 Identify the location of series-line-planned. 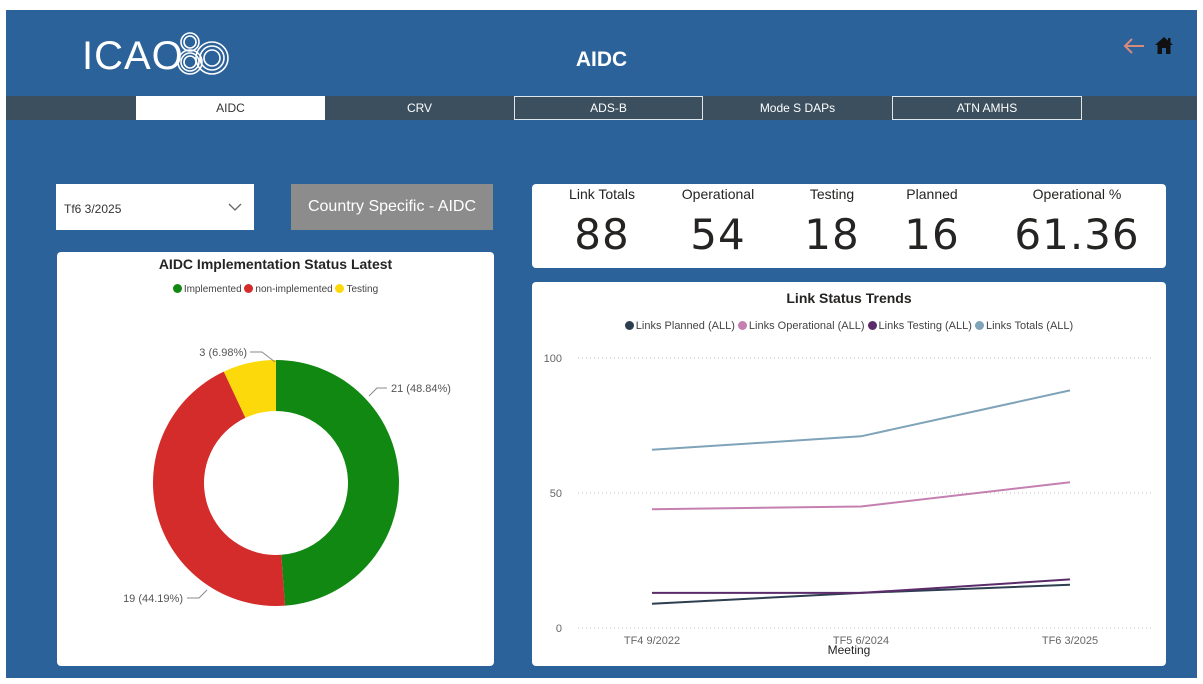
(861, 594).